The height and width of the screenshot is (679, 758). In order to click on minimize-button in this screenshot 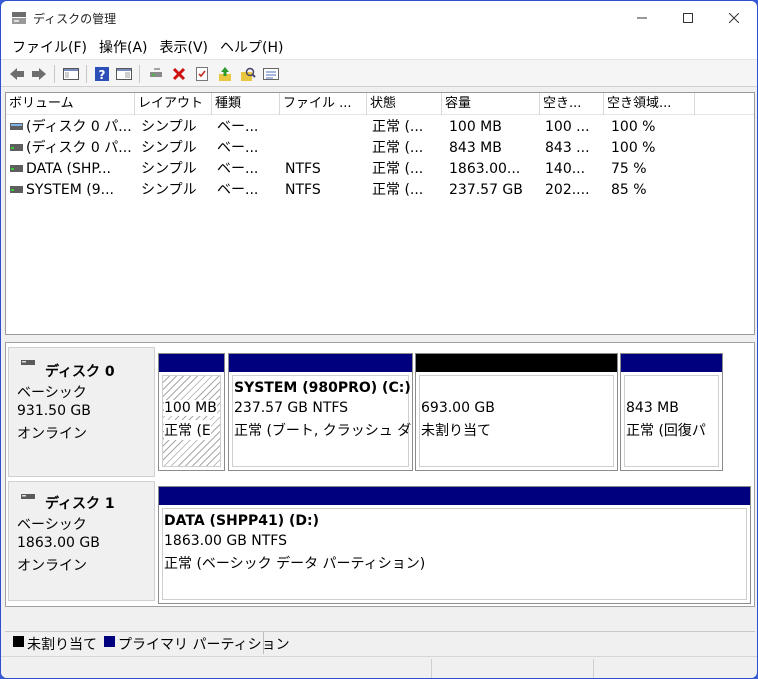, I will do `click(642, 18)`.